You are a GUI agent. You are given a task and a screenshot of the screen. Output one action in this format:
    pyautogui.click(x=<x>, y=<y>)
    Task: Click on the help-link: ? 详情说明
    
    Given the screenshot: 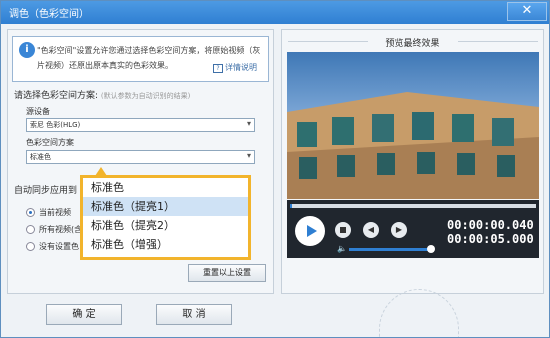 What is the action you would take?
    pyautogui.click(x=235, y=67)
    